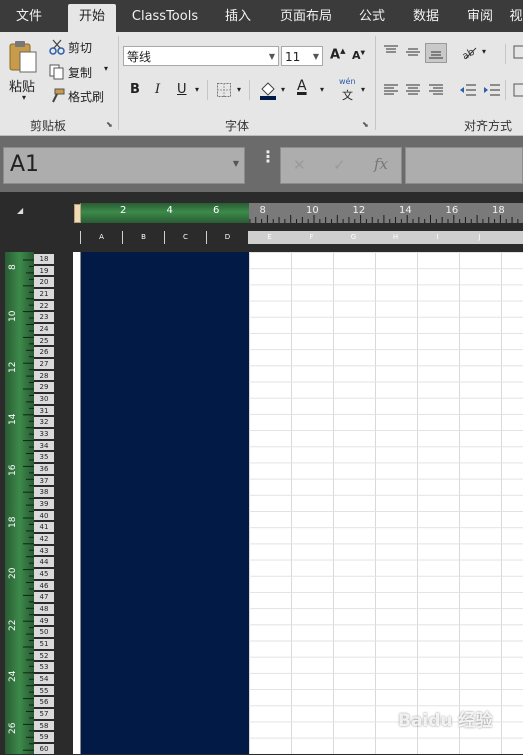 This screenshot has width=523, height=755. Describe the element at coordinates (395, 237) in the screenshot. I see `column-header-h: H` at that location.